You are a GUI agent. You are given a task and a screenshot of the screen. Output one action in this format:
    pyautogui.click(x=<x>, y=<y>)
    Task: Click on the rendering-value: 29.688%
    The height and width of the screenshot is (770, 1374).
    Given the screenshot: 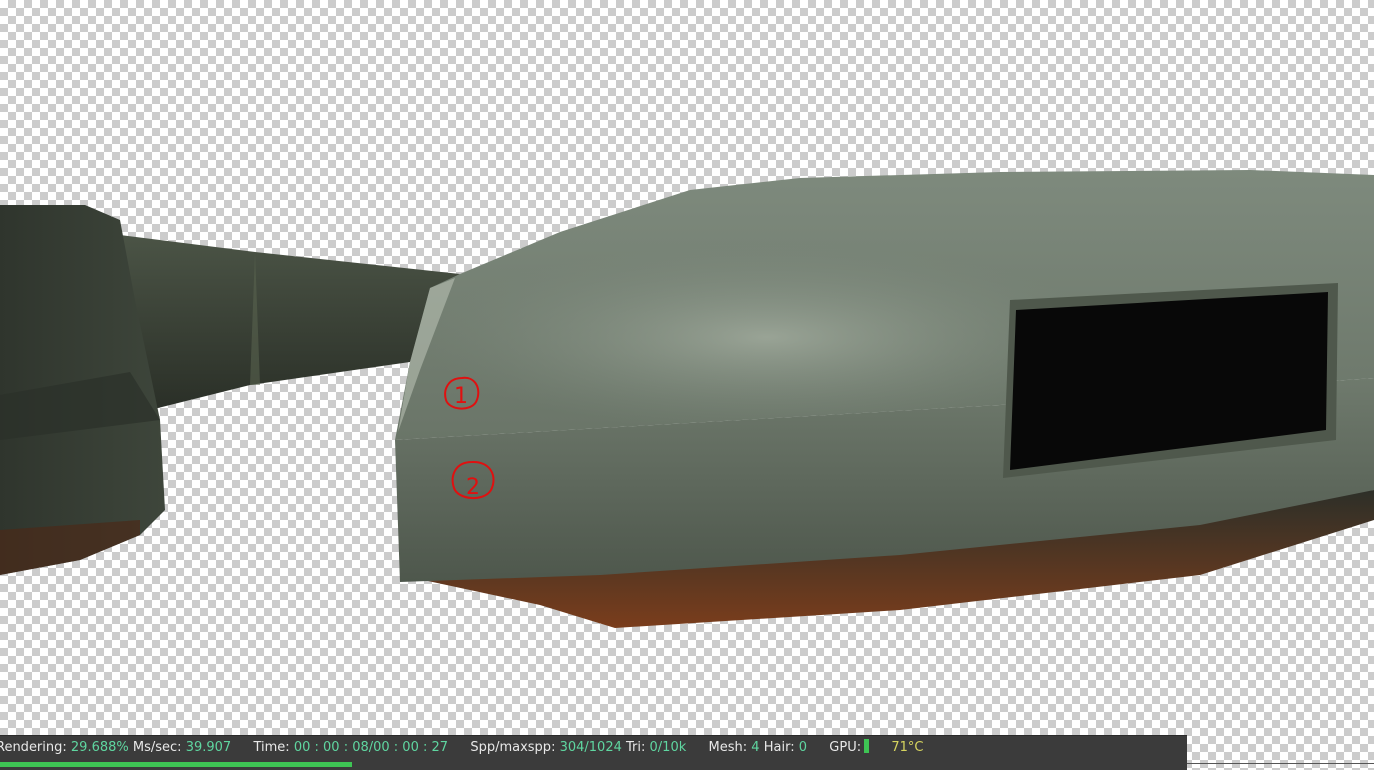 What is the action you would take?
    pyautogui.click(x=99, y=747)
    